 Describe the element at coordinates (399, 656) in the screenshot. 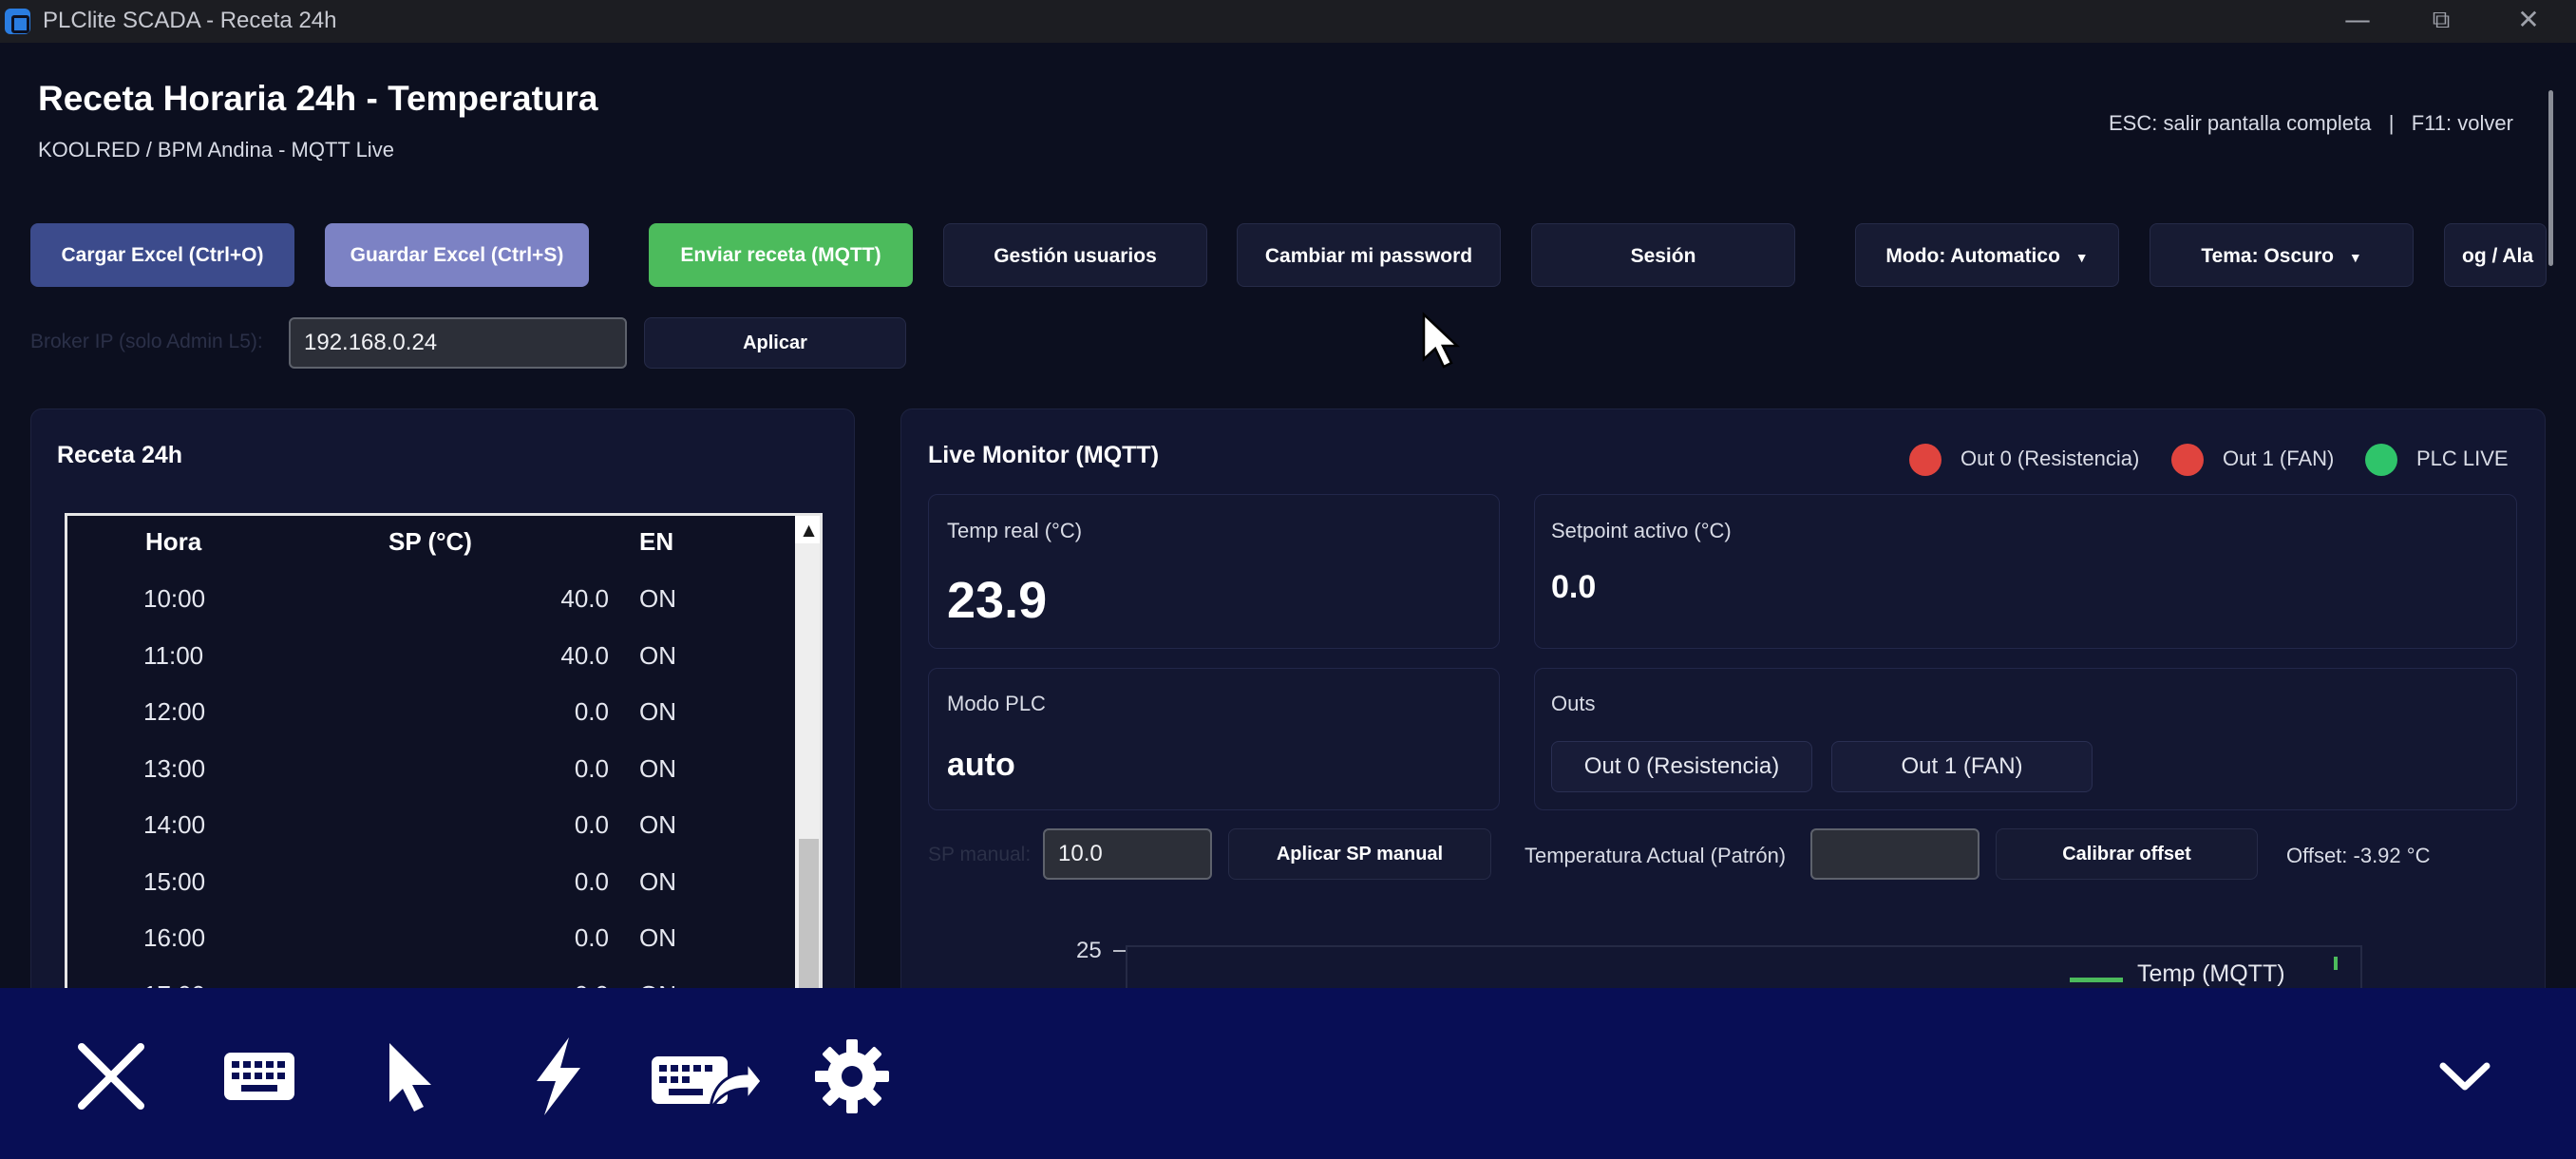

I see `table-row: 11:00 40.0 ON` at that location.